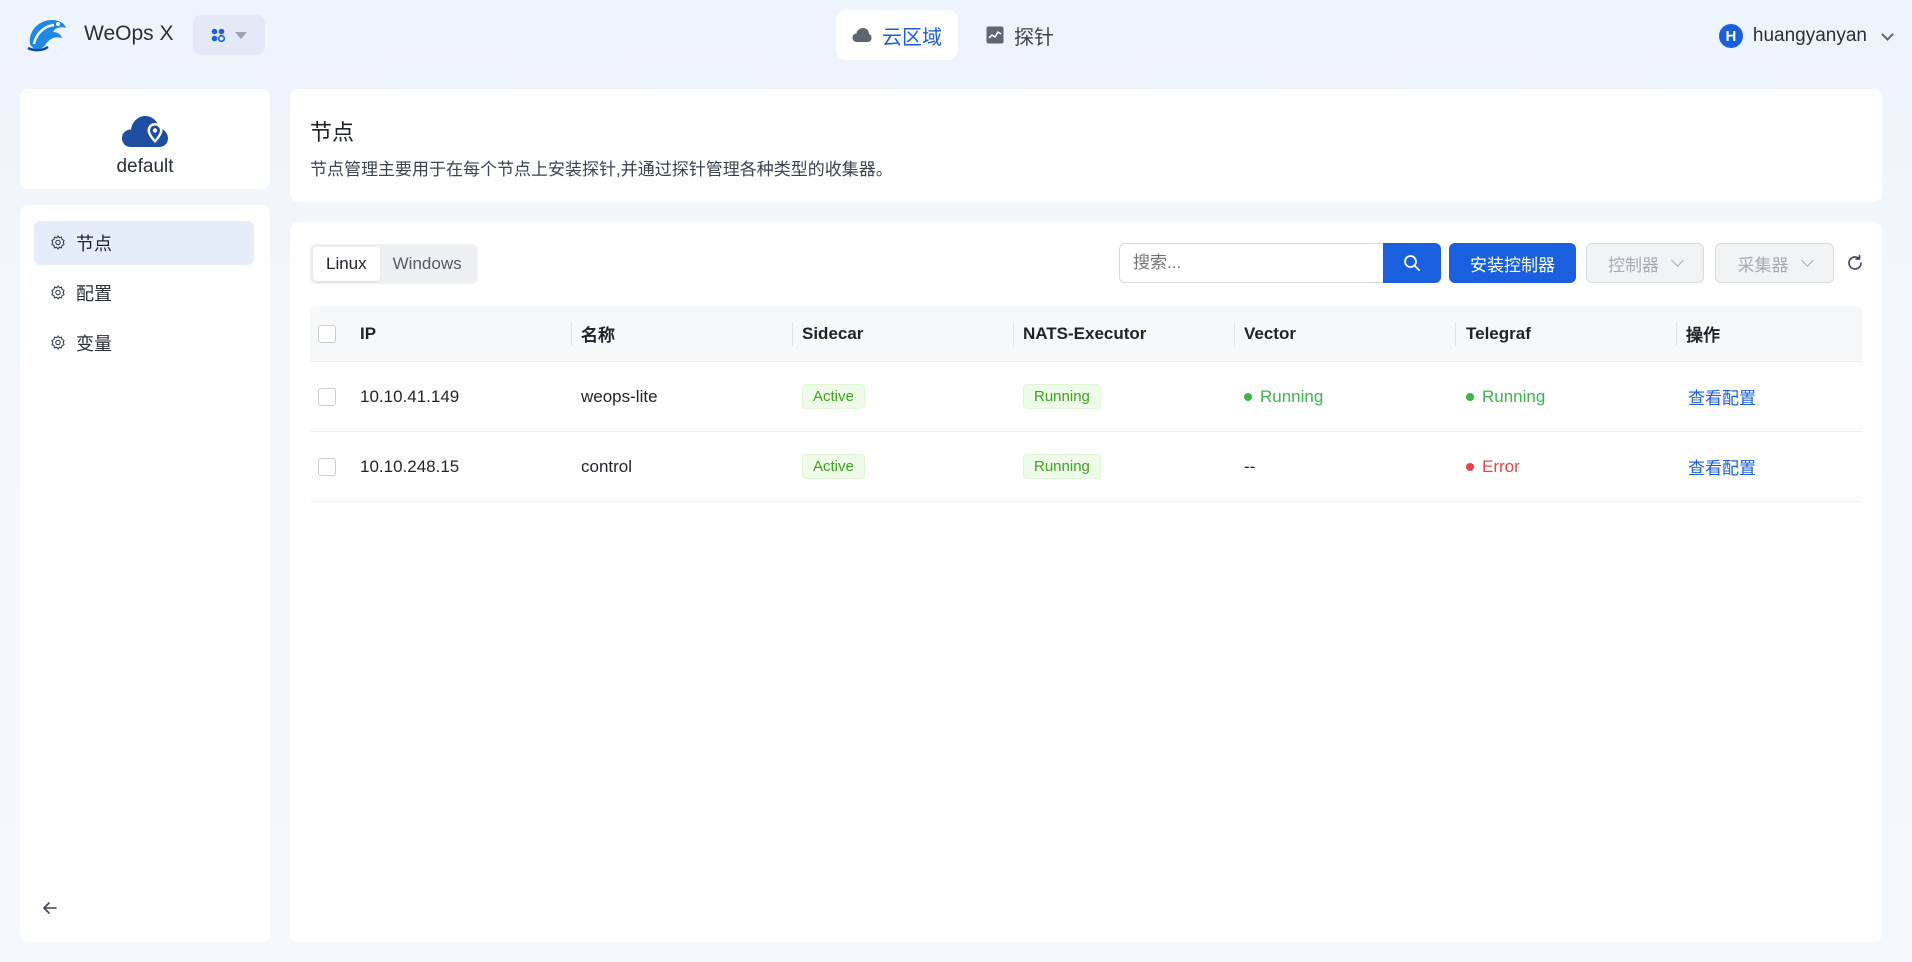 The width and height of the screenshot is (1912, 962). Describe the element at coordinates (94, 294) in the screenshot. I see `sidebar-item-label: 配置` at that location.